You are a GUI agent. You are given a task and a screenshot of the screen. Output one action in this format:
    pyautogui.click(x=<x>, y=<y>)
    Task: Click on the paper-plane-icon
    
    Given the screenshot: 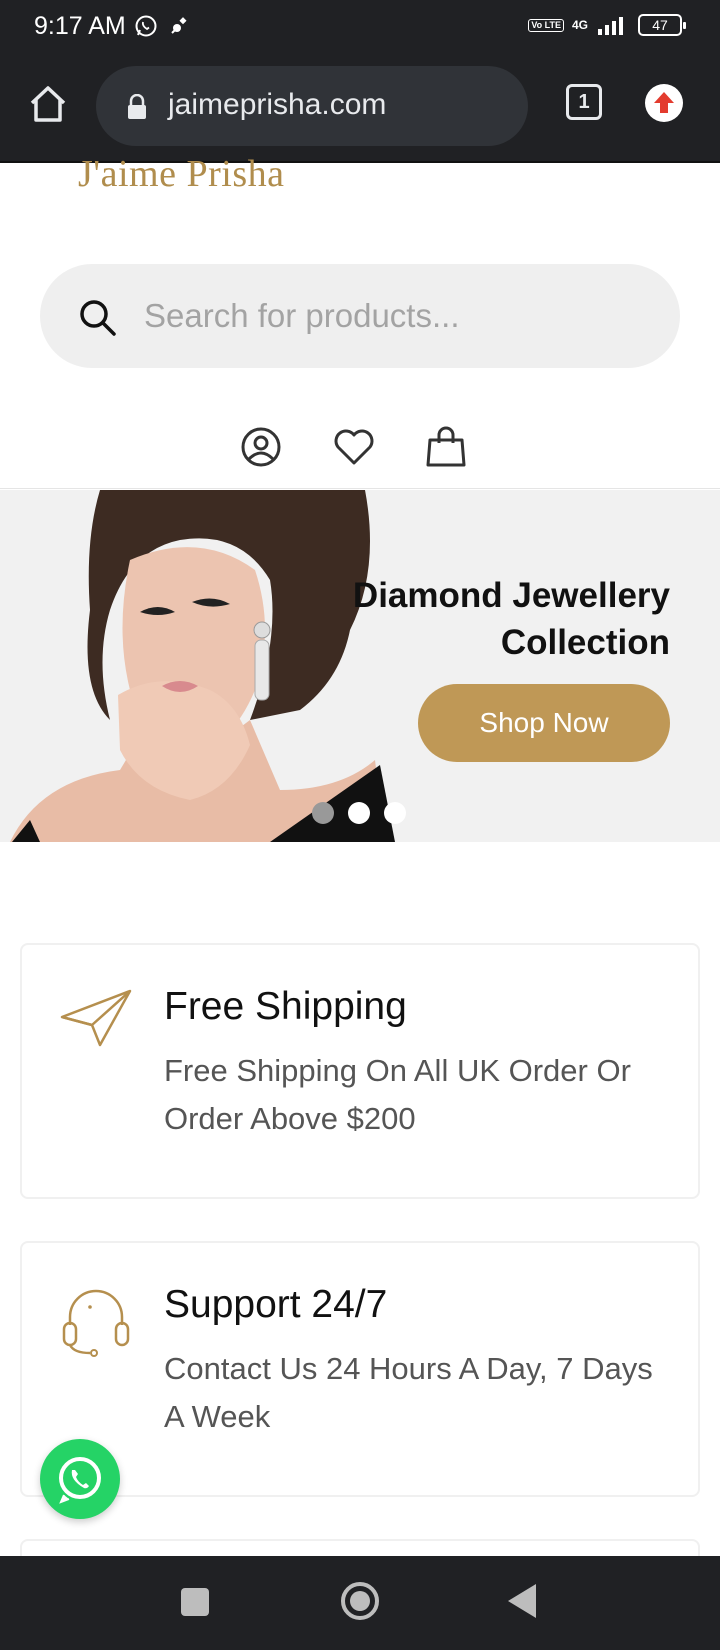 What is the action you would take?
    pyautogui.click(x=96, y=1018)
    